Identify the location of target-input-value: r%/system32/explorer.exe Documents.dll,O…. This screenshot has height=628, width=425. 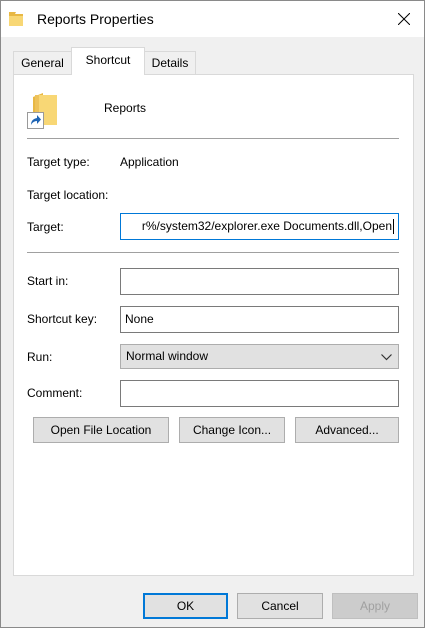
(266, 226).